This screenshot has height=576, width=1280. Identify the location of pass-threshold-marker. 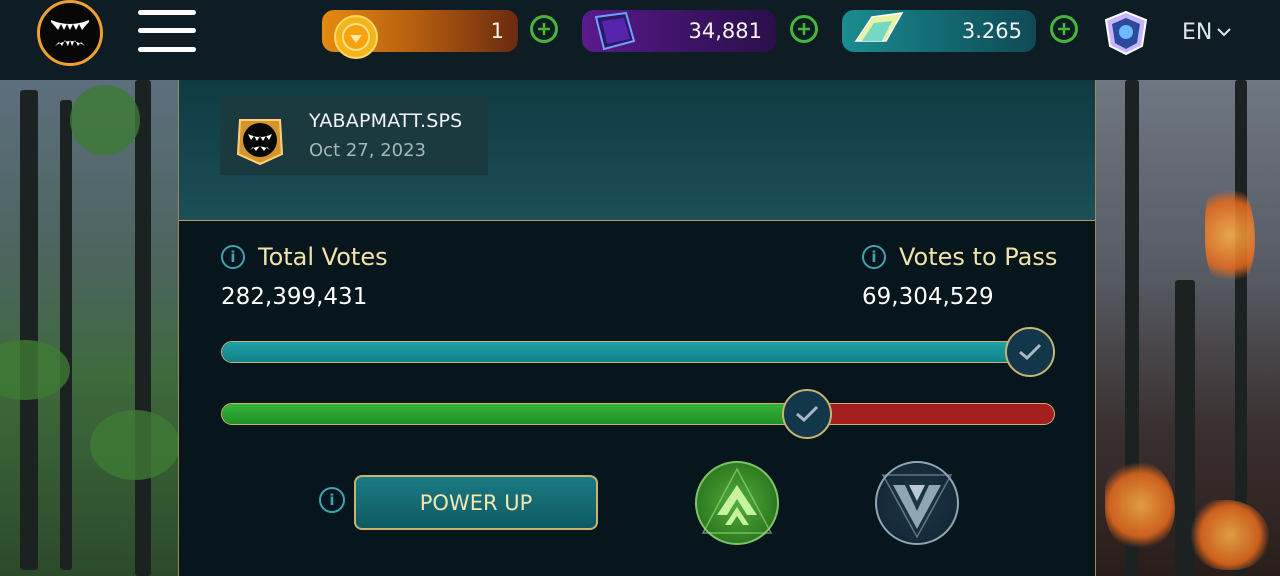
(1030, 352).